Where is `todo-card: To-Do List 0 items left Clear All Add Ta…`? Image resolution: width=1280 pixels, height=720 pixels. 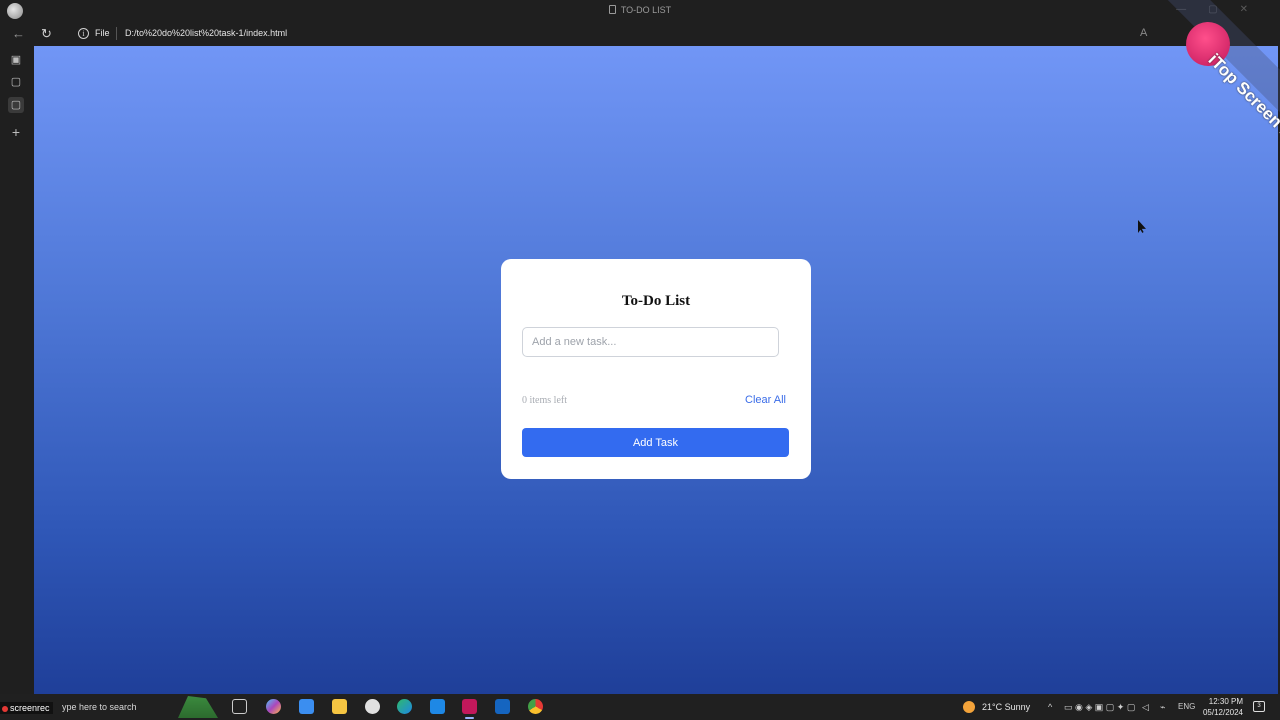
todo-card: To-Do List 0 items left Clear All Add Ta… is located at coordinates (656, 369).